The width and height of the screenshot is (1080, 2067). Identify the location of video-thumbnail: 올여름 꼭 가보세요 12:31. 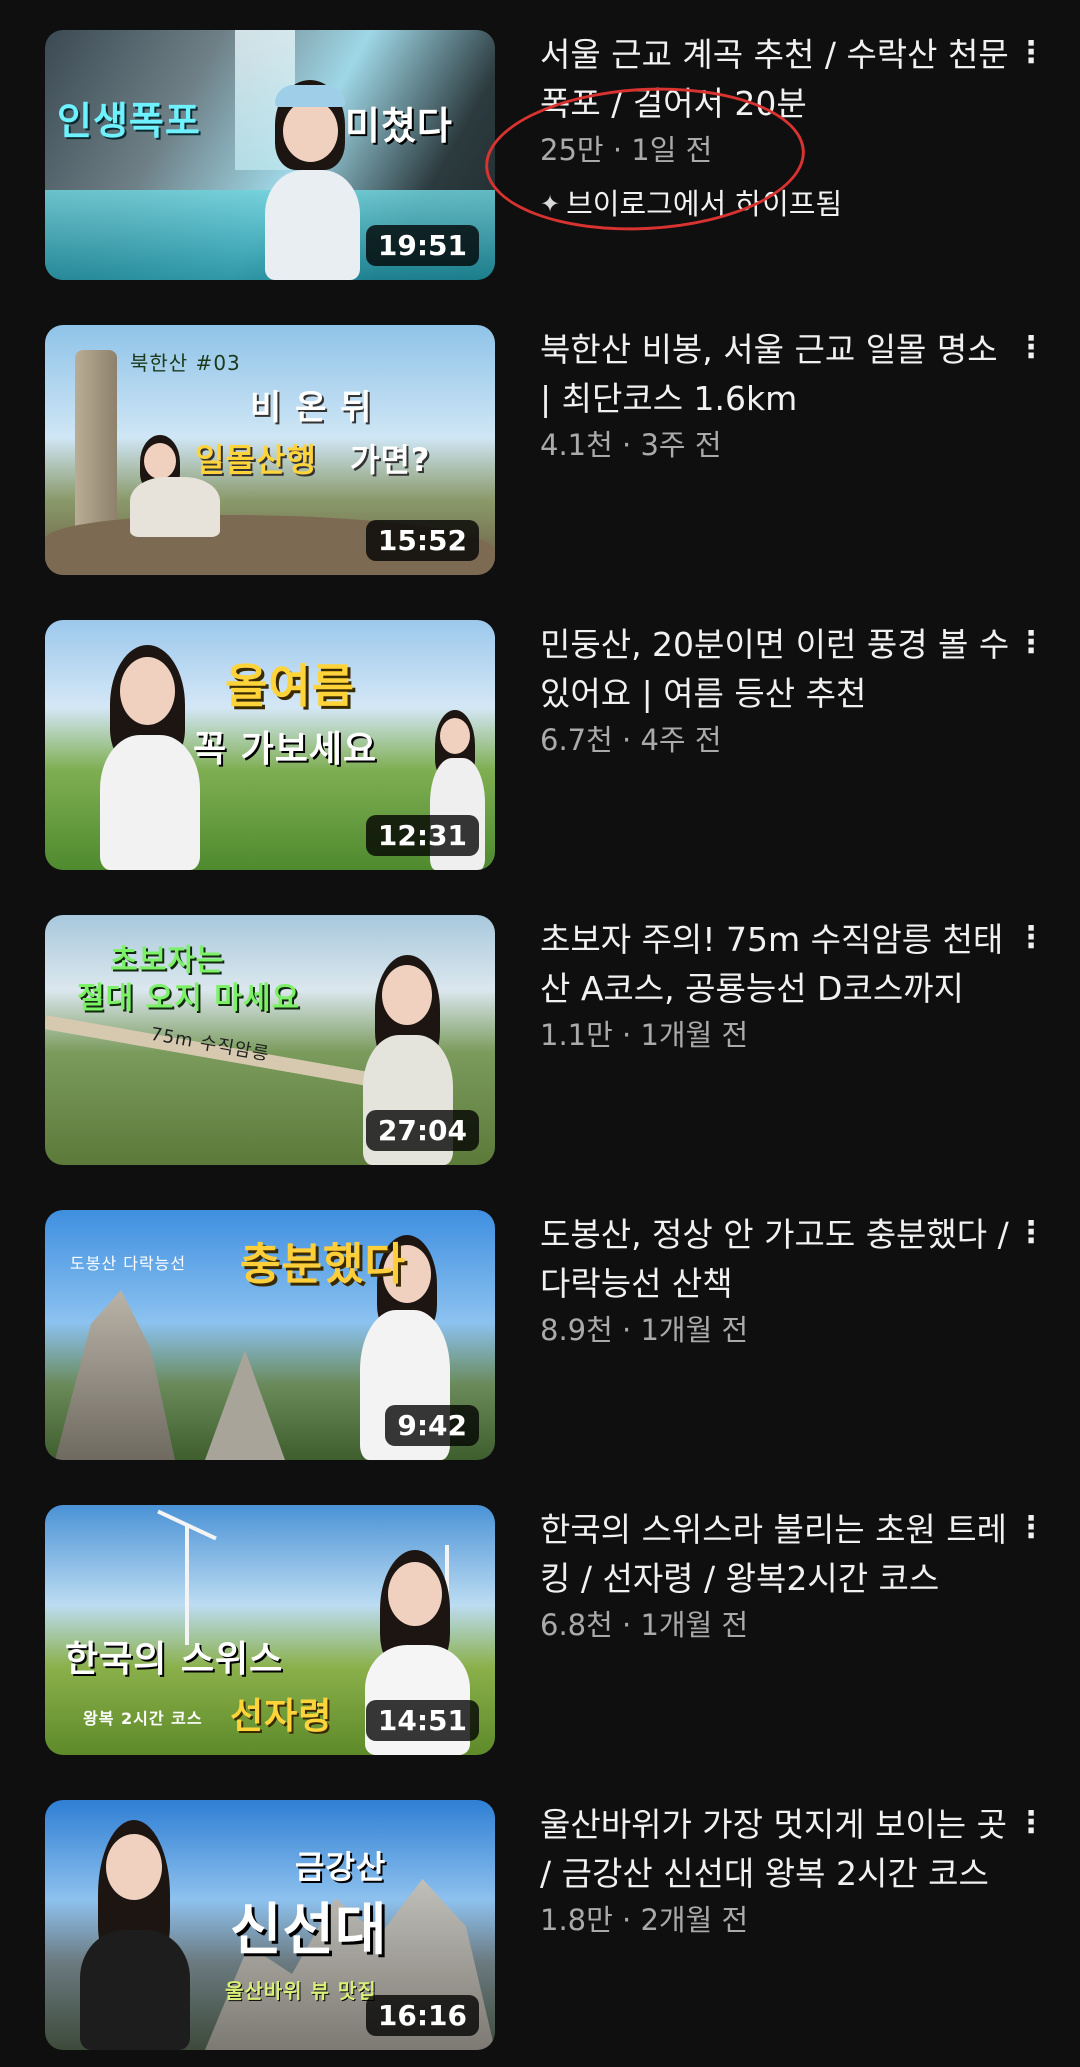
(270, 745).